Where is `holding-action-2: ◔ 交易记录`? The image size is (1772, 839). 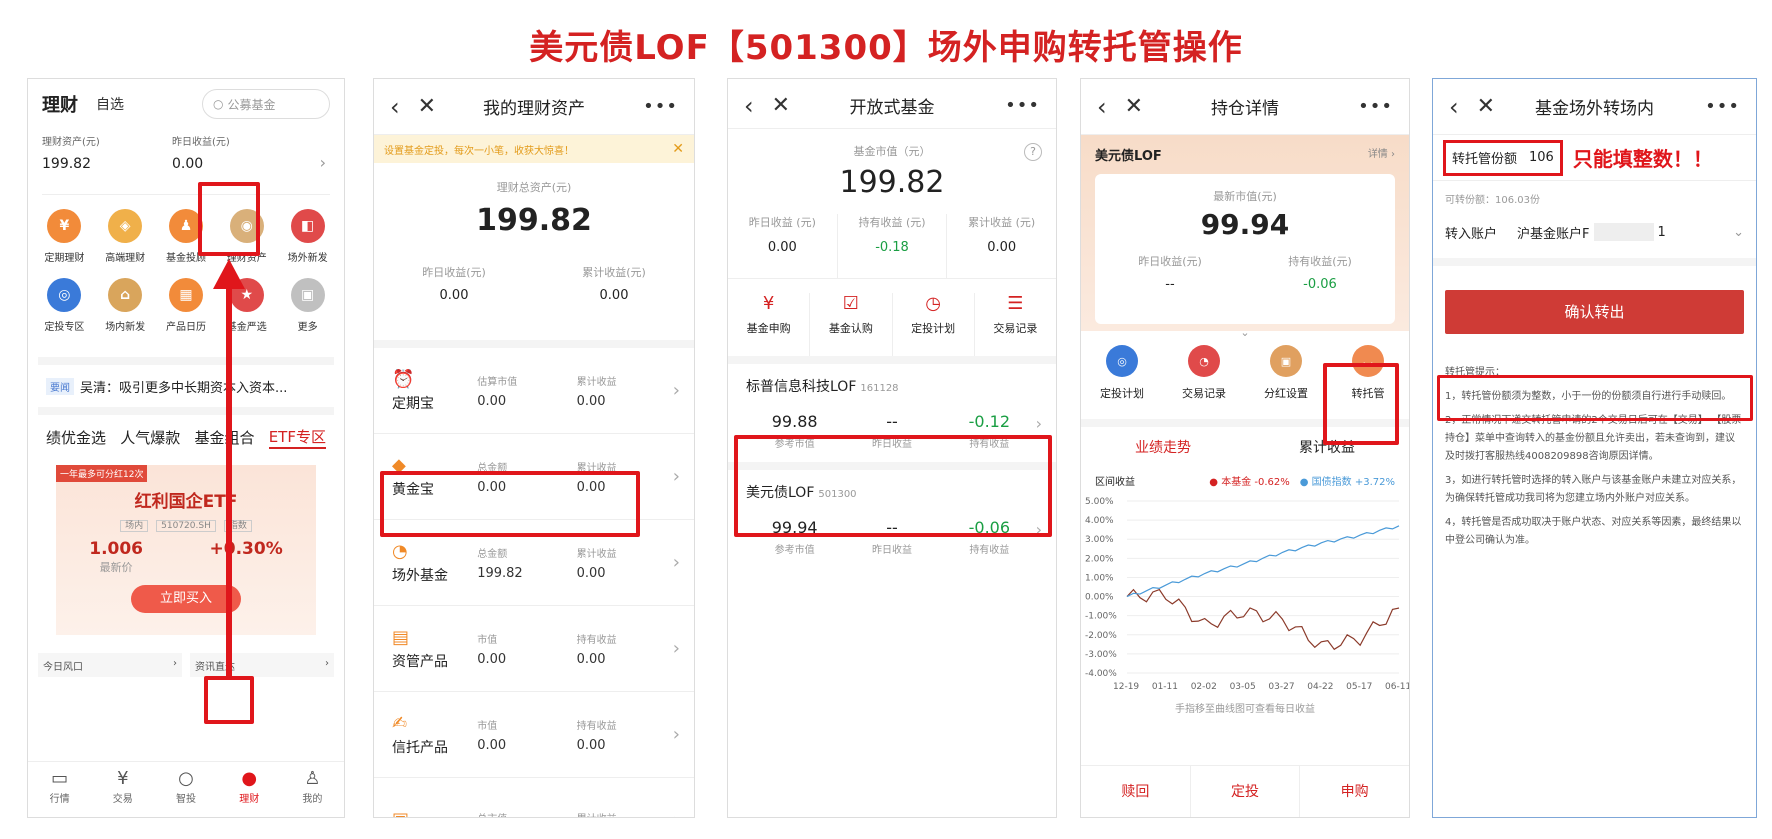
holding-action-2: ◔ 交易记录 is located at coordinates (1204, 382).